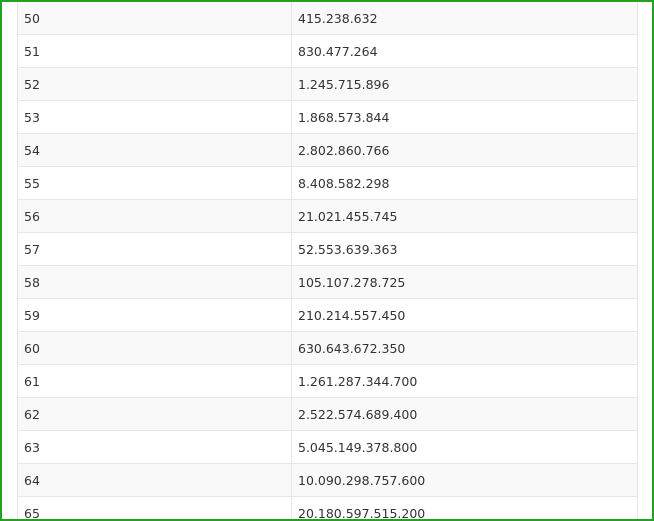 This screenshot has width=654, height=521. What do you see at coordinates (154, 348) in the screenshot?
I see `level-cell: 60` at bounding box center [154, 348].